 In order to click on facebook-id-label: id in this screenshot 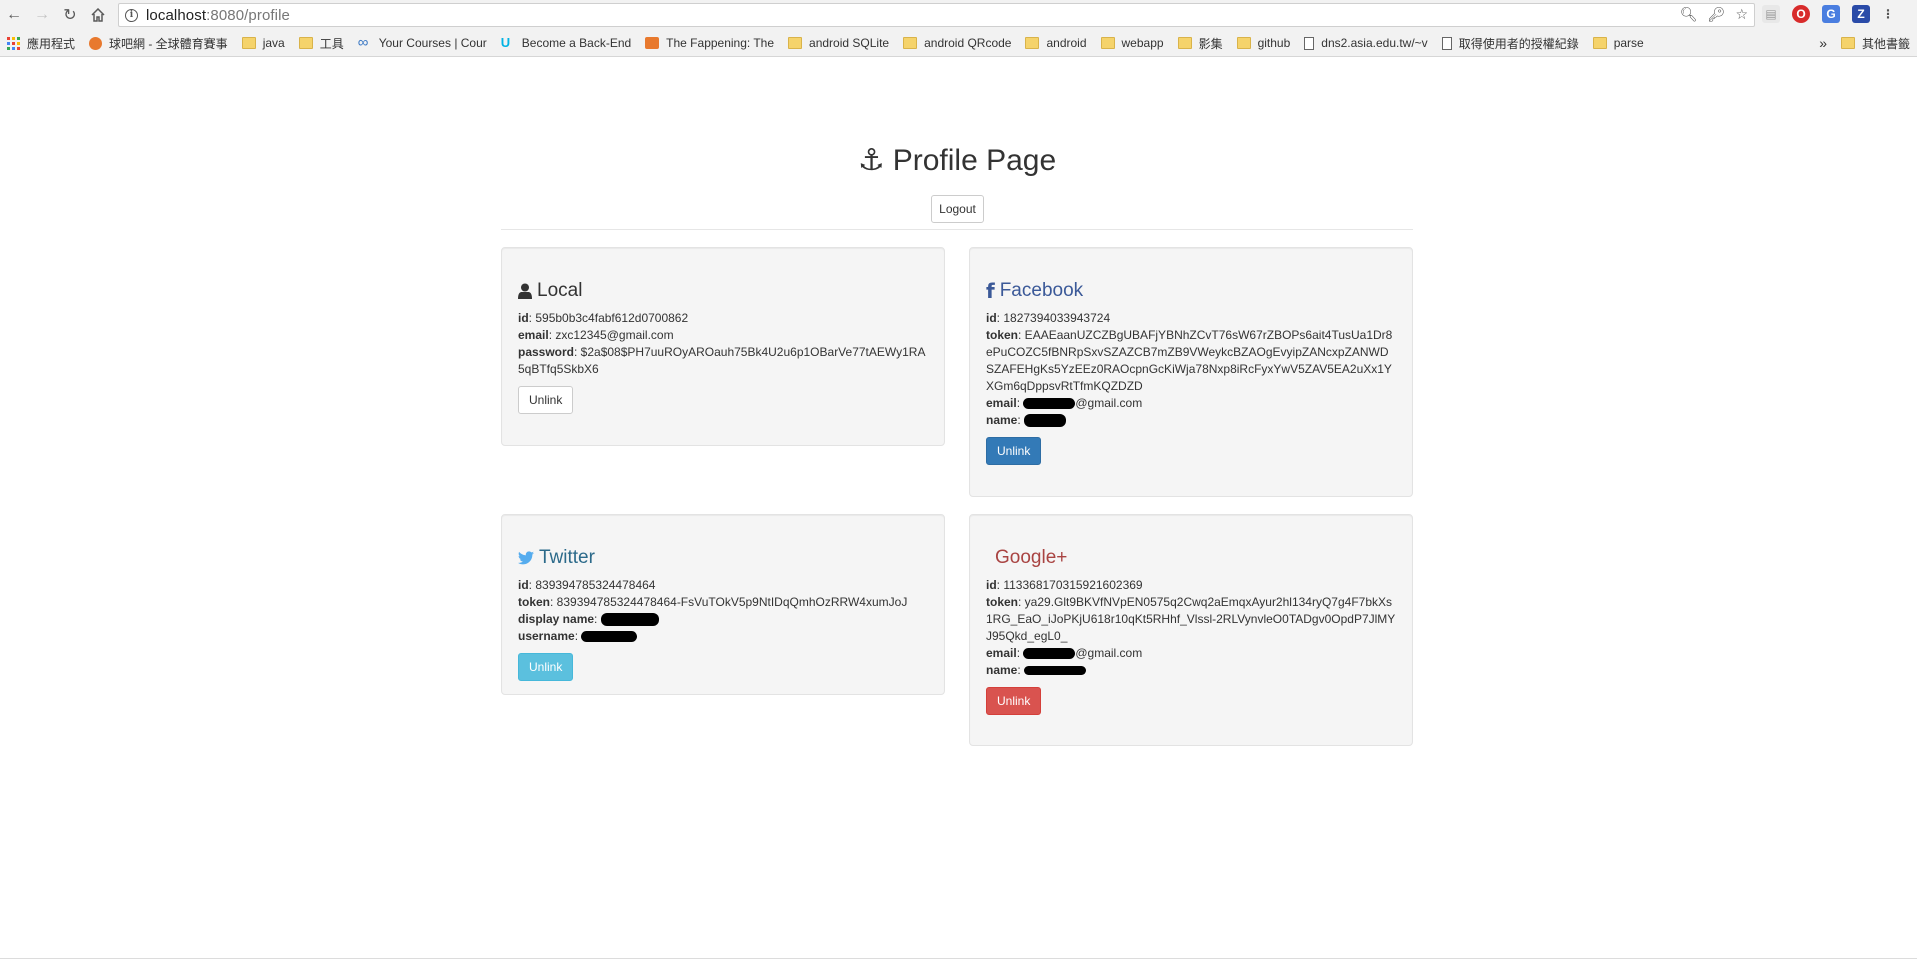, I will do `click(991, 318)`.